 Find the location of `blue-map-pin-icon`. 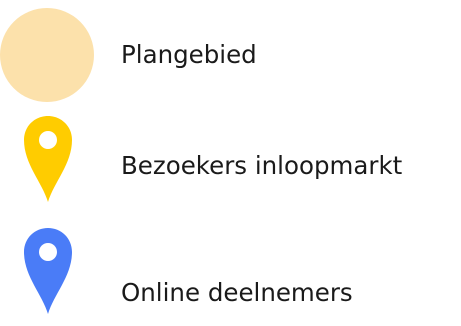

blue-map-pin-icon is located at coordinates (48, 271).